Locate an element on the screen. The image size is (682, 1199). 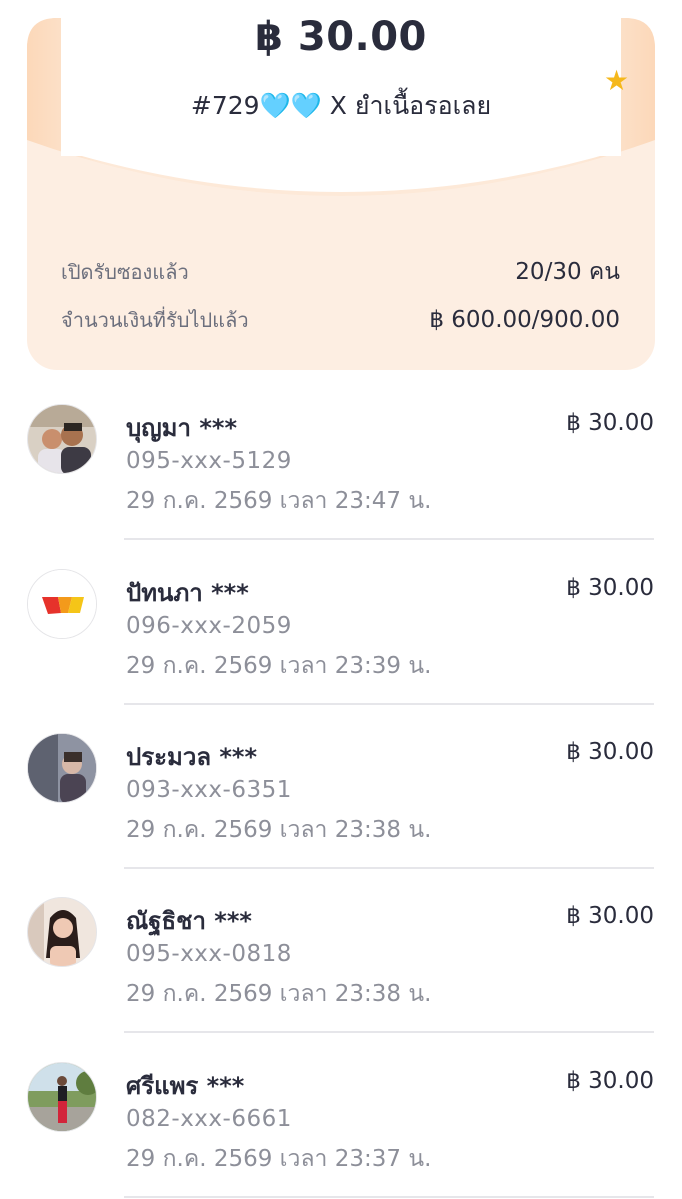
received-value: ฿ 600.00/900.00 is located at coordinates (524, 320).